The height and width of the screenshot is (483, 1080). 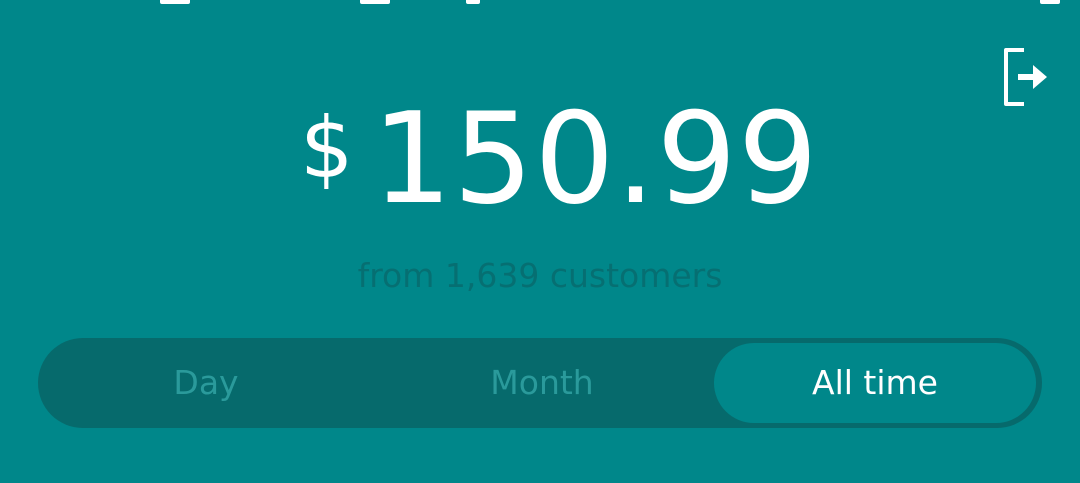 I want to click on customers-subtitle: from 1,639 customers, so click(x=540, y=275).